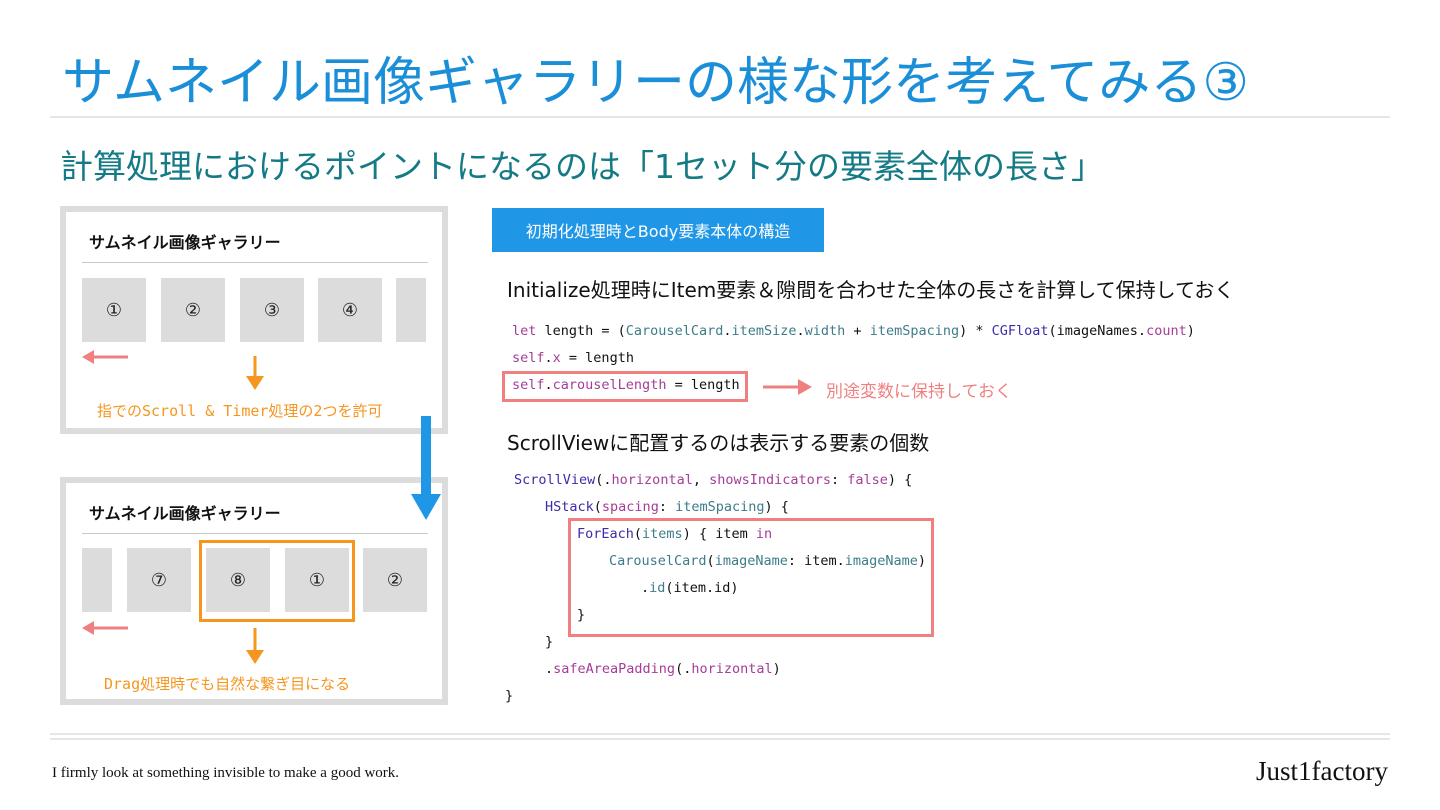 This screenshot has width=1440, height=810. What do you see at coordinates (1322, 771) in the screenshot?
I see `footer-brand: Just1factory` at bounding box center [1322, 771].